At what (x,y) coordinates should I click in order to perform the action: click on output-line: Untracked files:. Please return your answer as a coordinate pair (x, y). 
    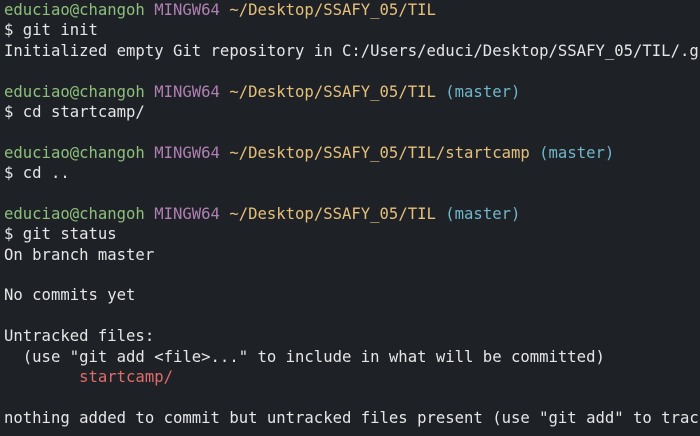
    Looking at the image, I should click on (79, 336).